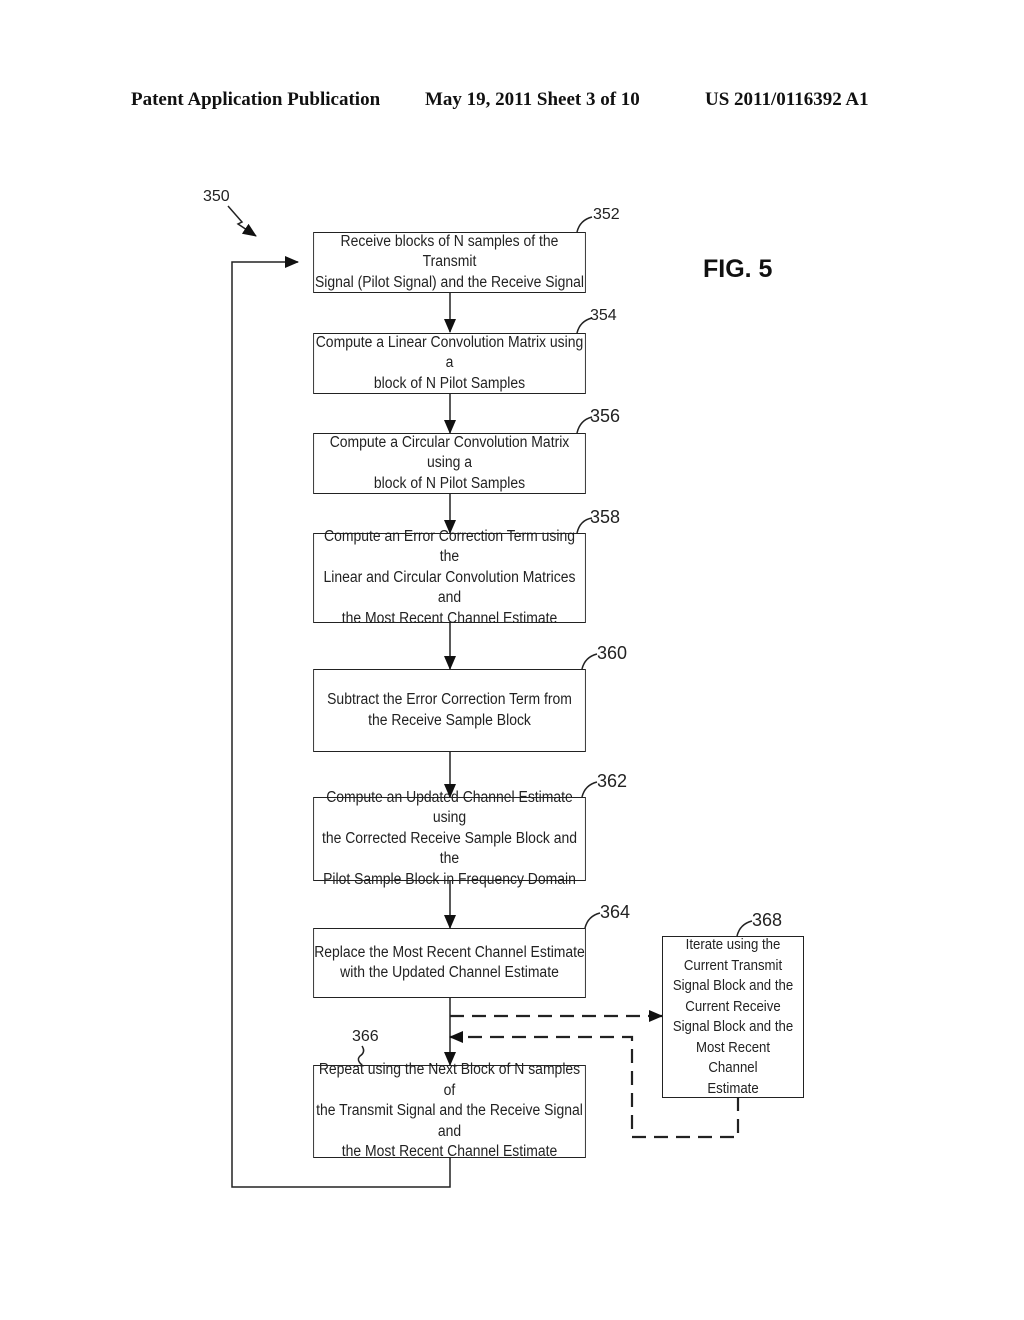 The height and width of the screenshot is (1320, 1024). I want to click on ref-350-arrow, so click(242, 221).